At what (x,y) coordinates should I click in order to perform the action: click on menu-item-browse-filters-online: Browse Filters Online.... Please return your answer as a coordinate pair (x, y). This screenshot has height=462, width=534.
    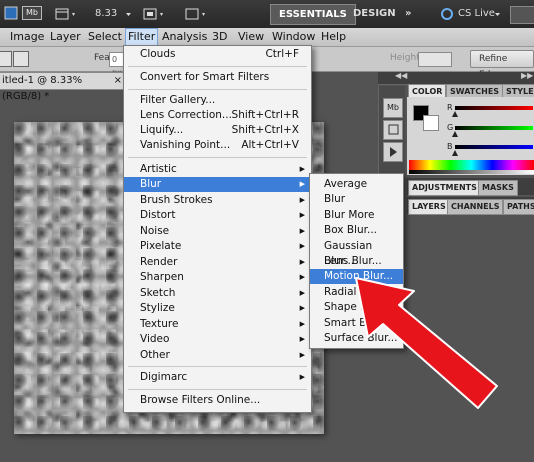
    Looking at the image, I should click on (217, 400).